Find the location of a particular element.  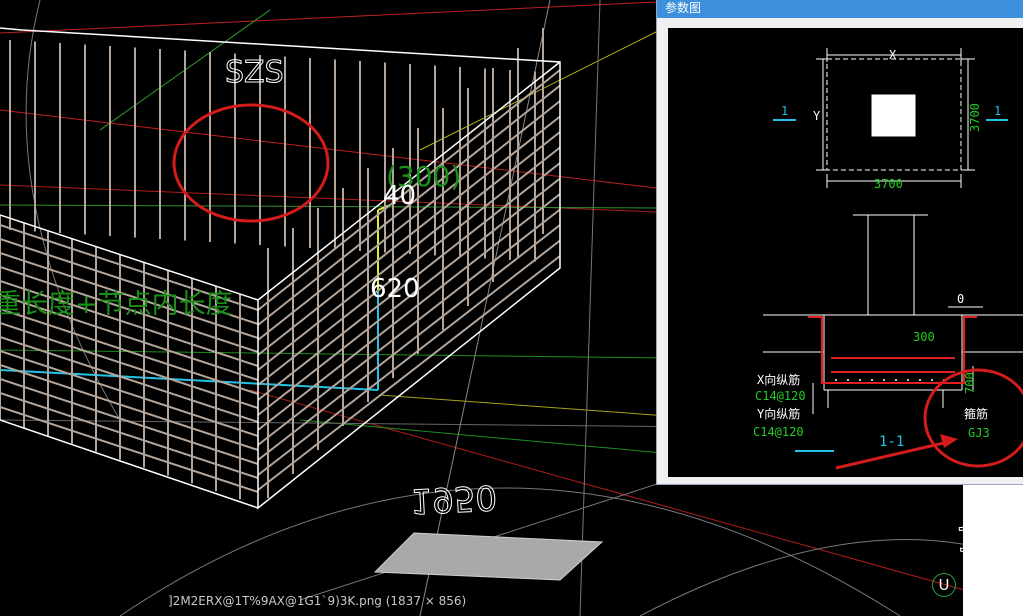

background-panel is located at coordinates (993, 550).